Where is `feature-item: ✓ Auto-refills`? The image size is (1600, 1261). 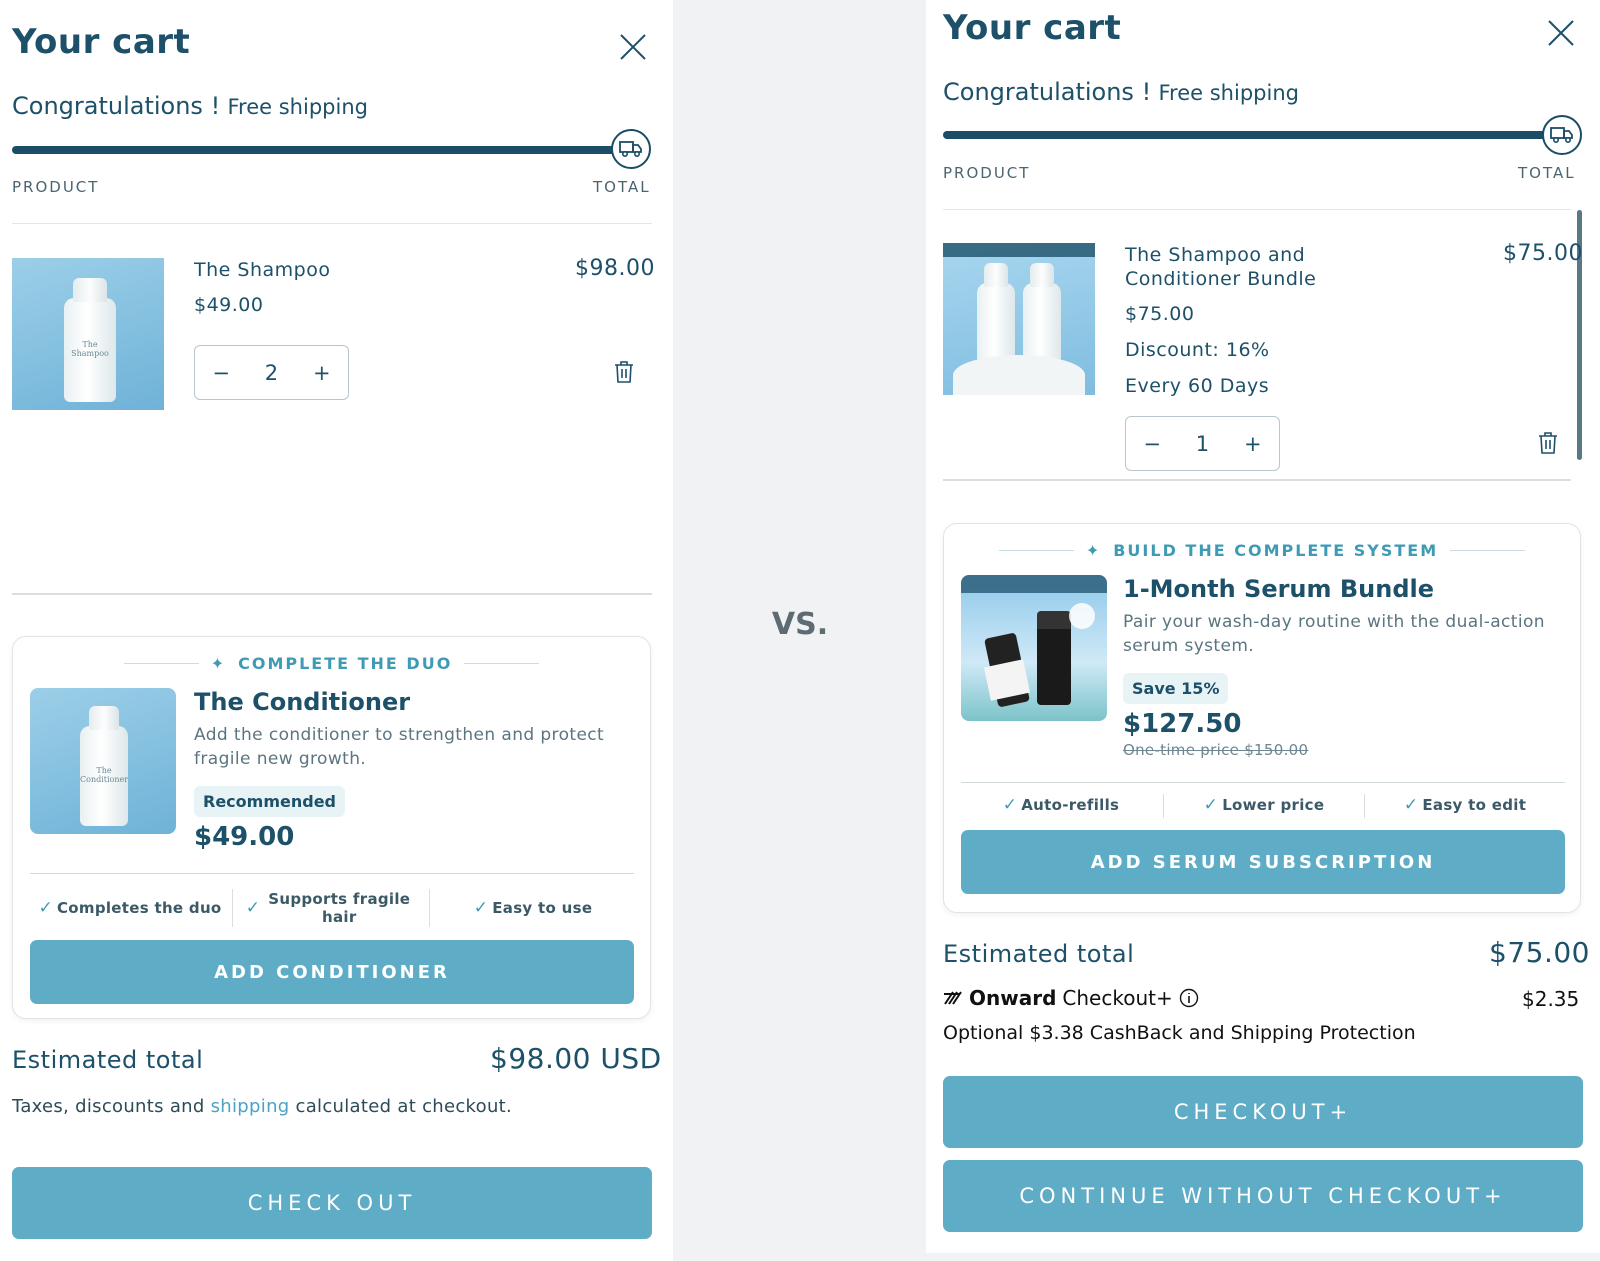 feature-item: ✓ Auto-refills is located at coordinates (1061, 805).